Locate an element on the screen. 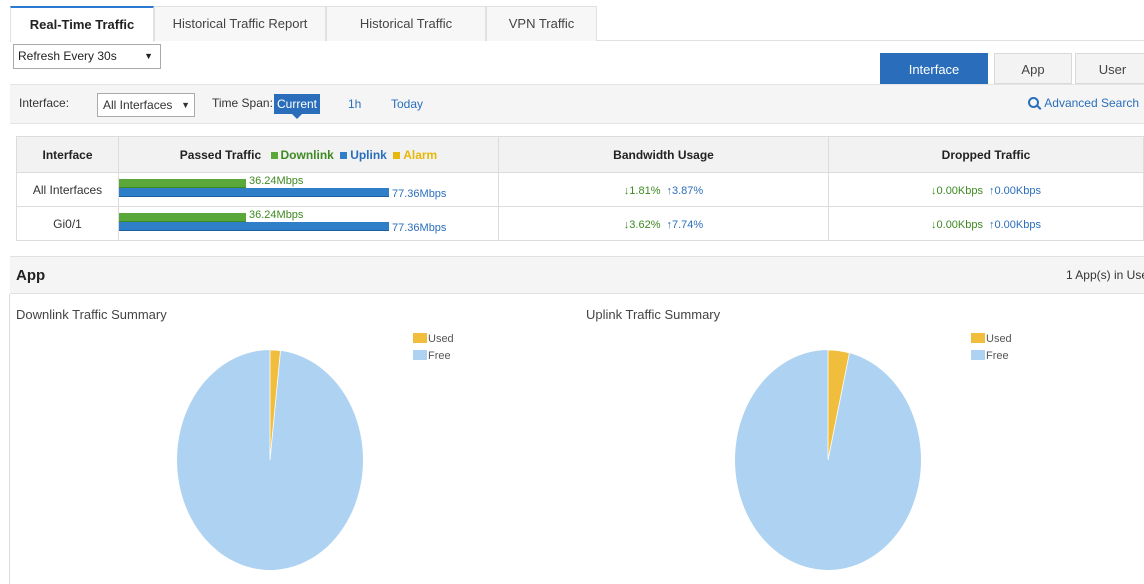 The image size is (1144, 584). refresh-interval-select: Refresh Every 30s ▼ is located at coordinates (87, 56).